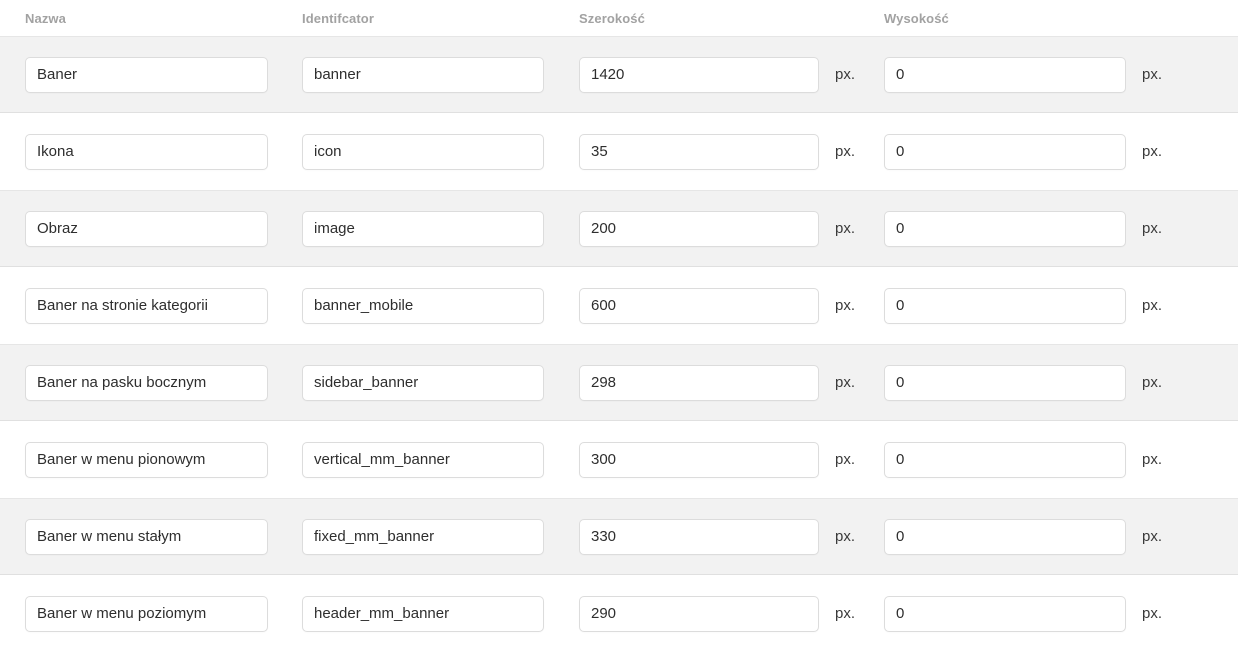 Image resolution: width=1238 pixels, height=652 pixels. What do you see at coordinates (338, 18) in the screenshot?
I see `column-header-identifier: Identifcator` at bounding box center [338, 18].